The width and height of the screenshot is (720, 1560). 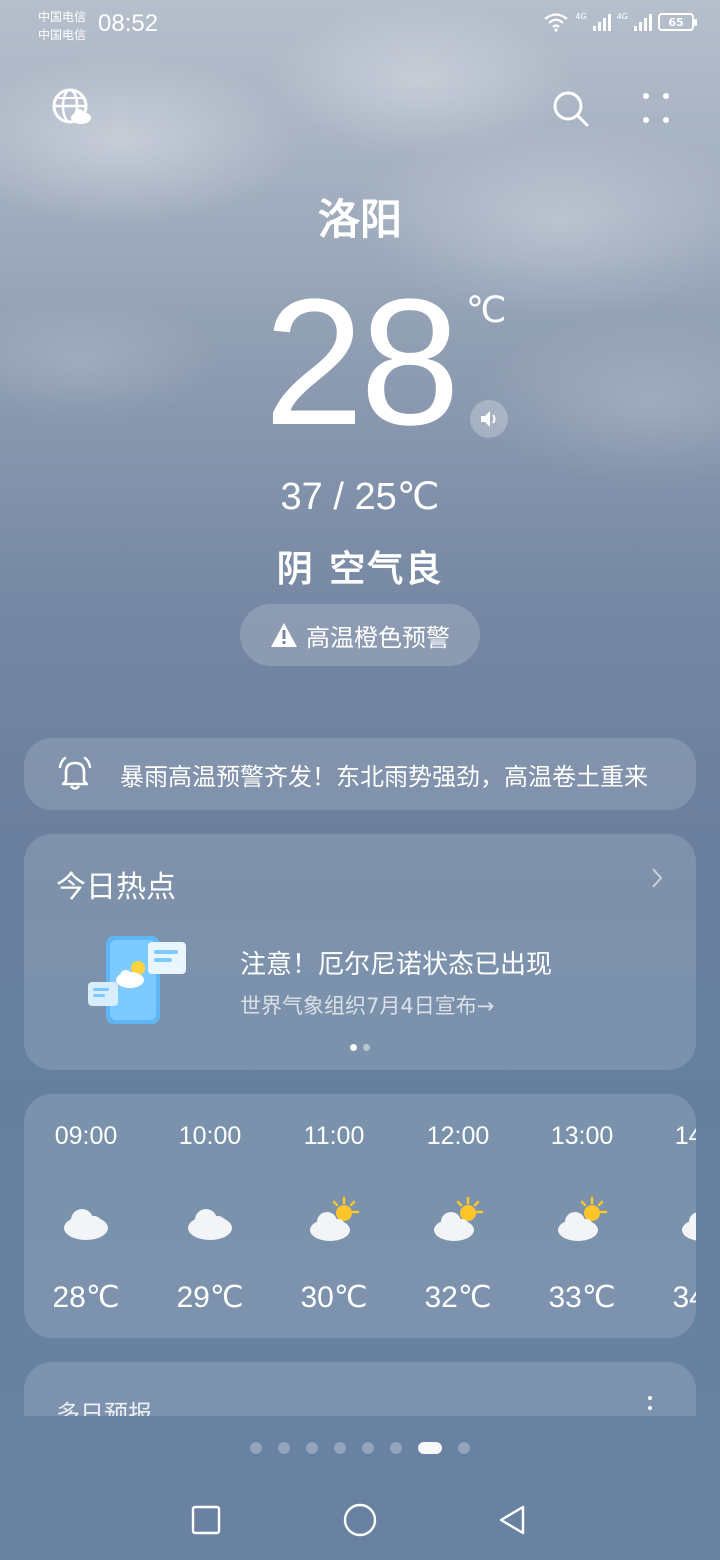 I want to click on hot-topic-headline: 注意！厄尔尼诺状态已出现, so click(x=396, y=962).